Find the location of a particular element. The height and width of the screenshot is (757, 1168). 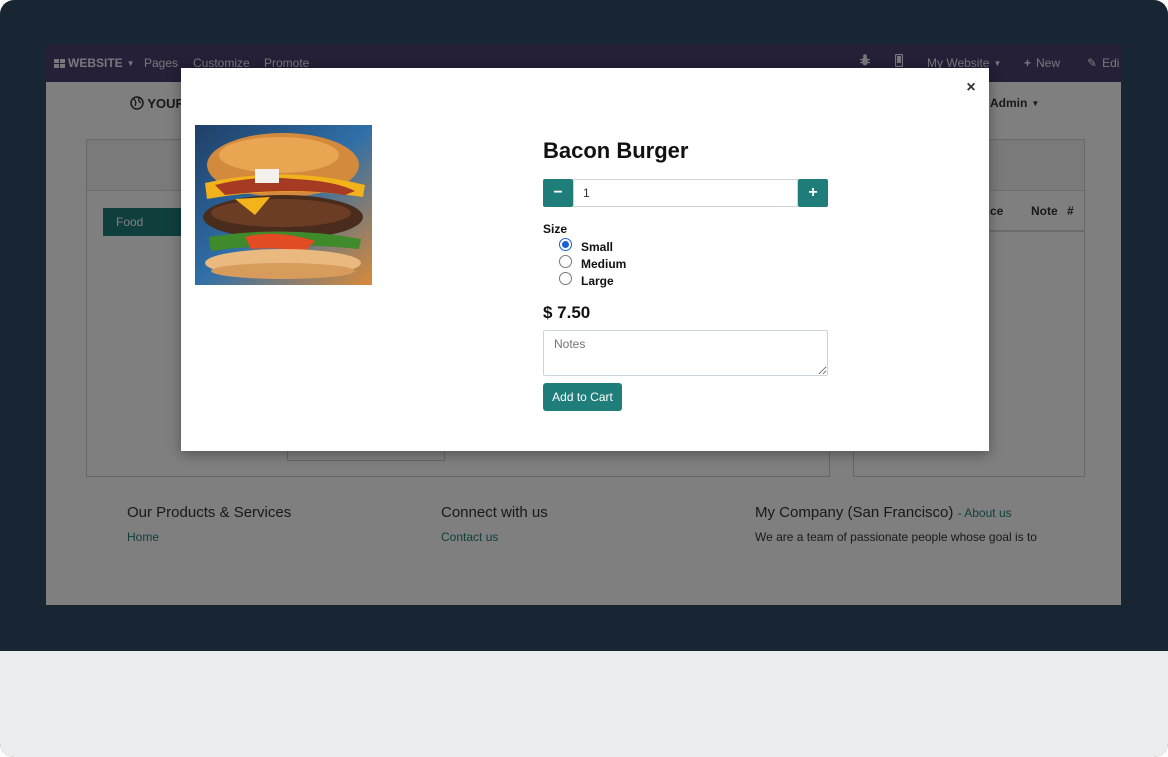

quantity-increase-button: + is located at coordinates (813, 193).